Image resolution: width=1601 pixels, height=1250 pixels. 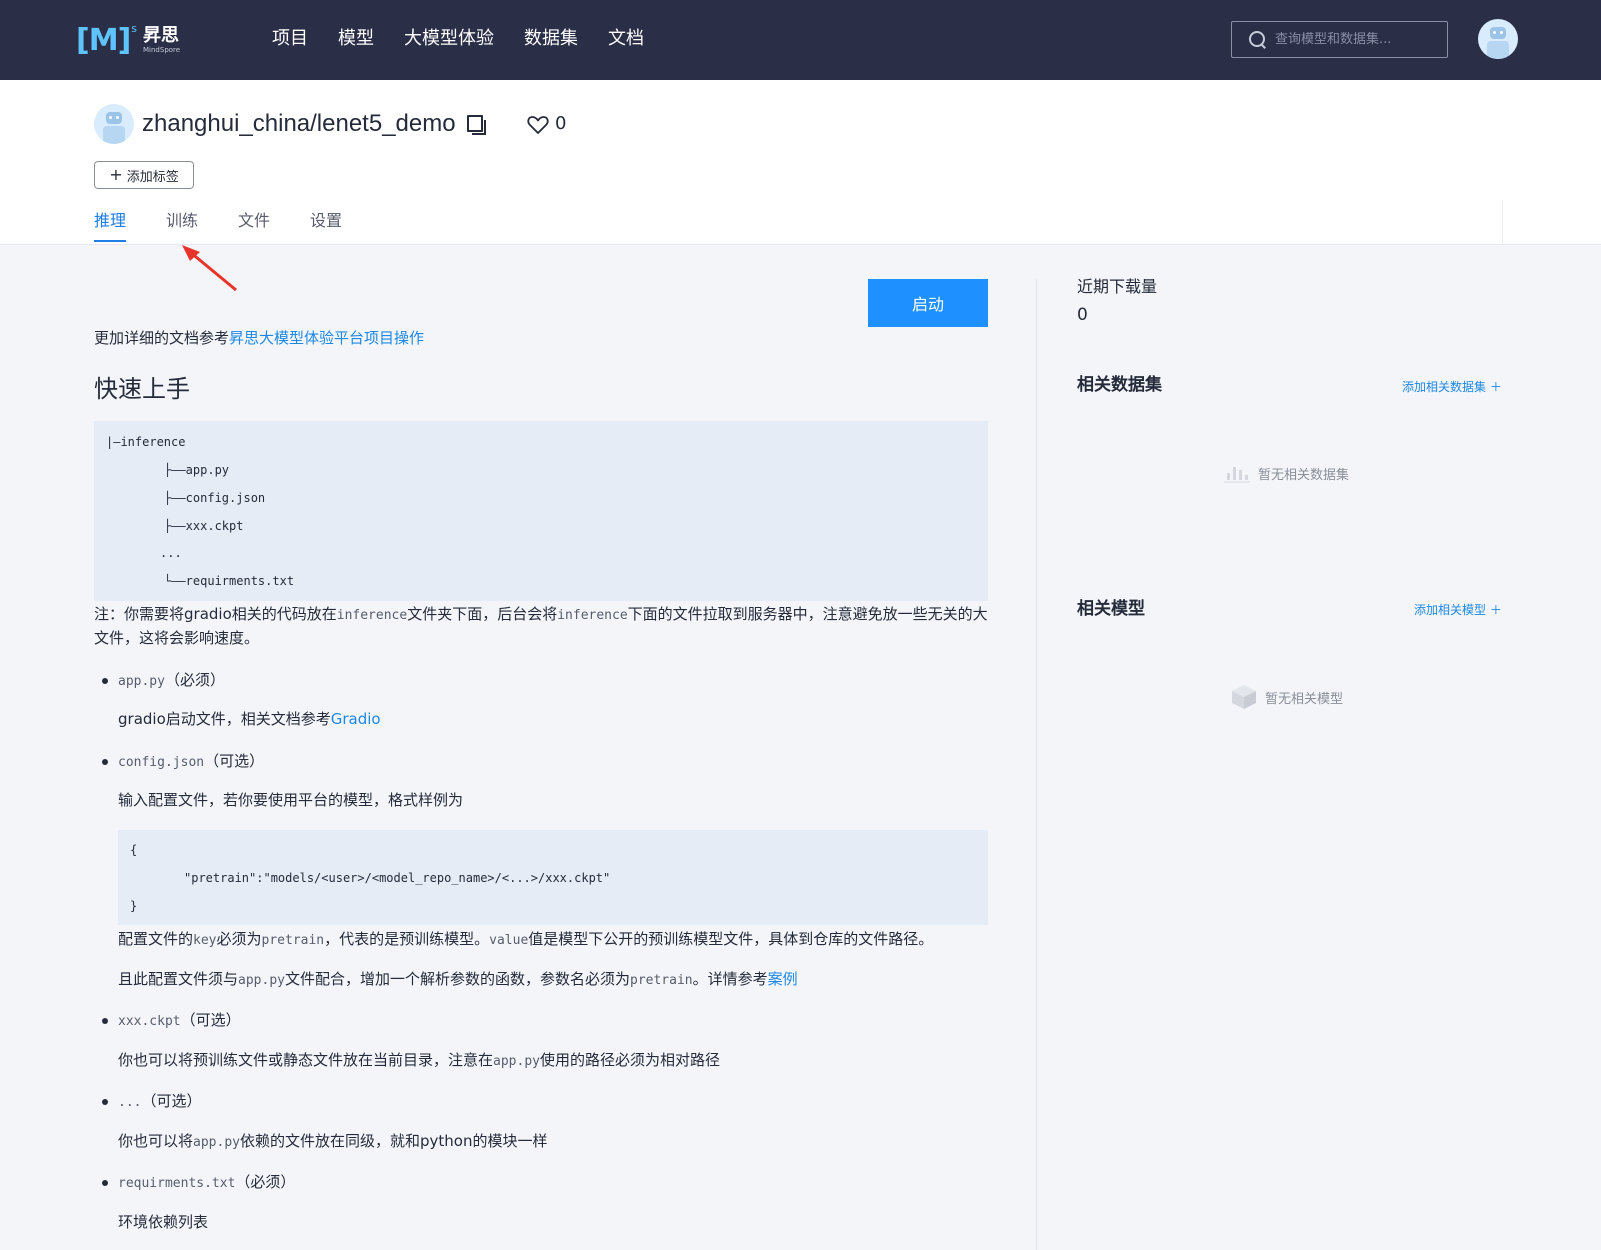 I want to click on repo-tabs: 推理 训练 文件 设置, so click(x=218, y=225).